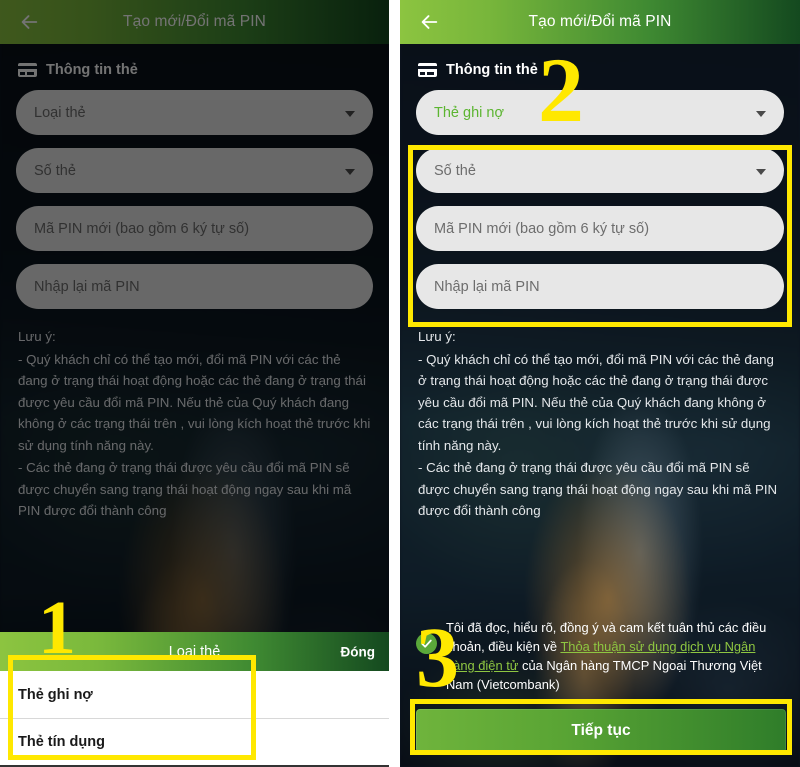 The height and width of the screenshot is (767, 800). What do you see at coordinates (426, 644) in the screenshot?
I see `check-circle-icon` at bounding box center [426, 644].